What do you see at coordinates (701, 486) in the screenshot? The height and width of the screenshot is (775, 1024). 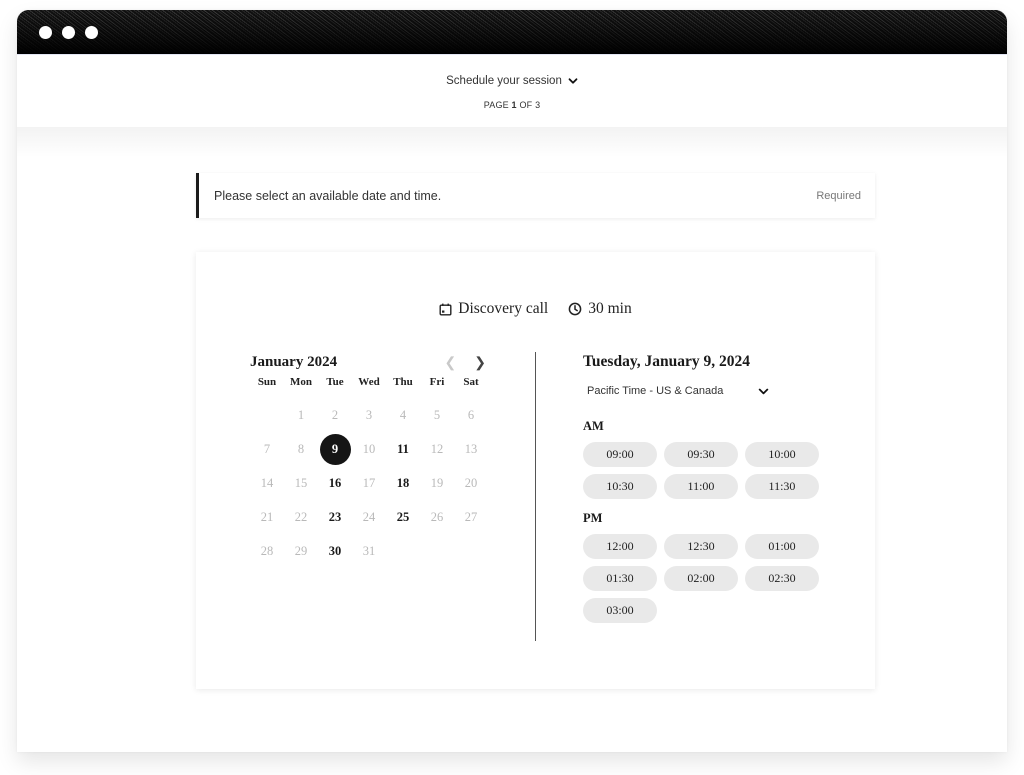 I see `time-slot-button: 11:00` at bounding box center [701, 486].